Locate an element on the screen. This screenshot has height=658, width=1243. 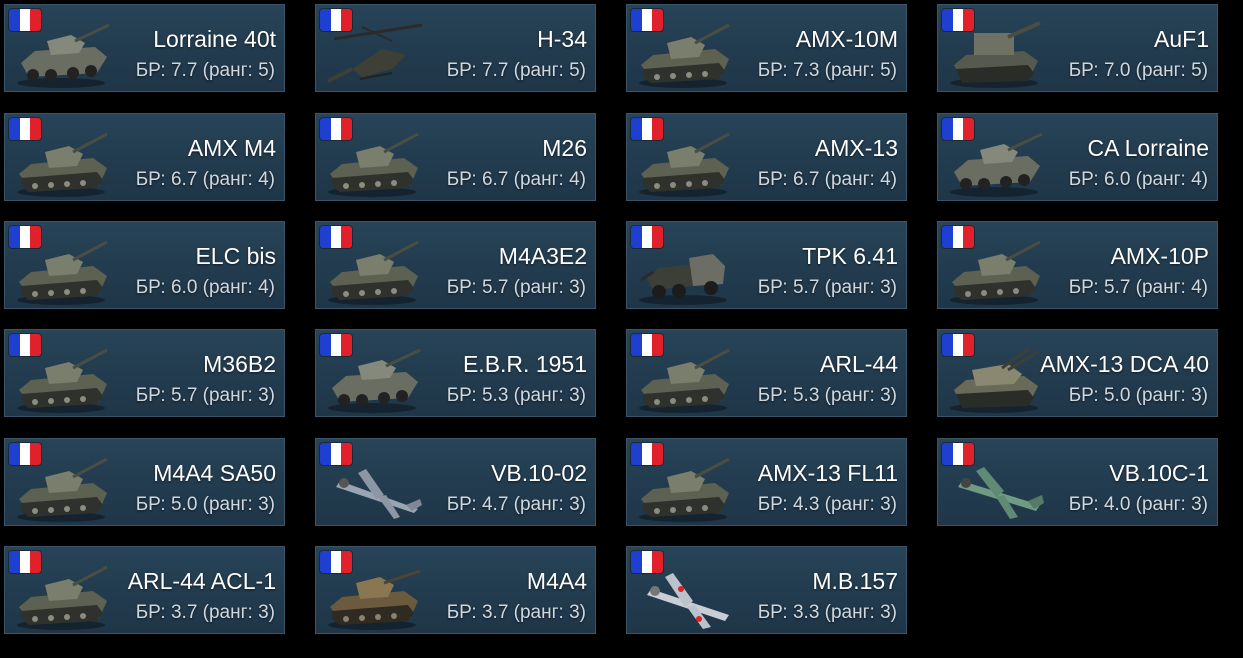
vehicle-name: M26 is located at coordinates (564, 148).